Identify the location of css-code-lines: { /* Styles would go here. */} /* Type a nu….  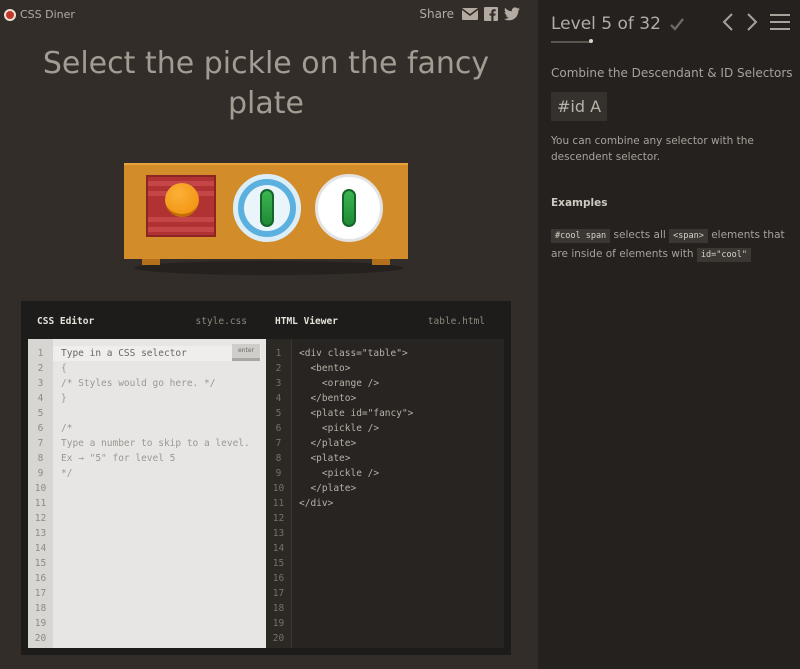
(161, 413).